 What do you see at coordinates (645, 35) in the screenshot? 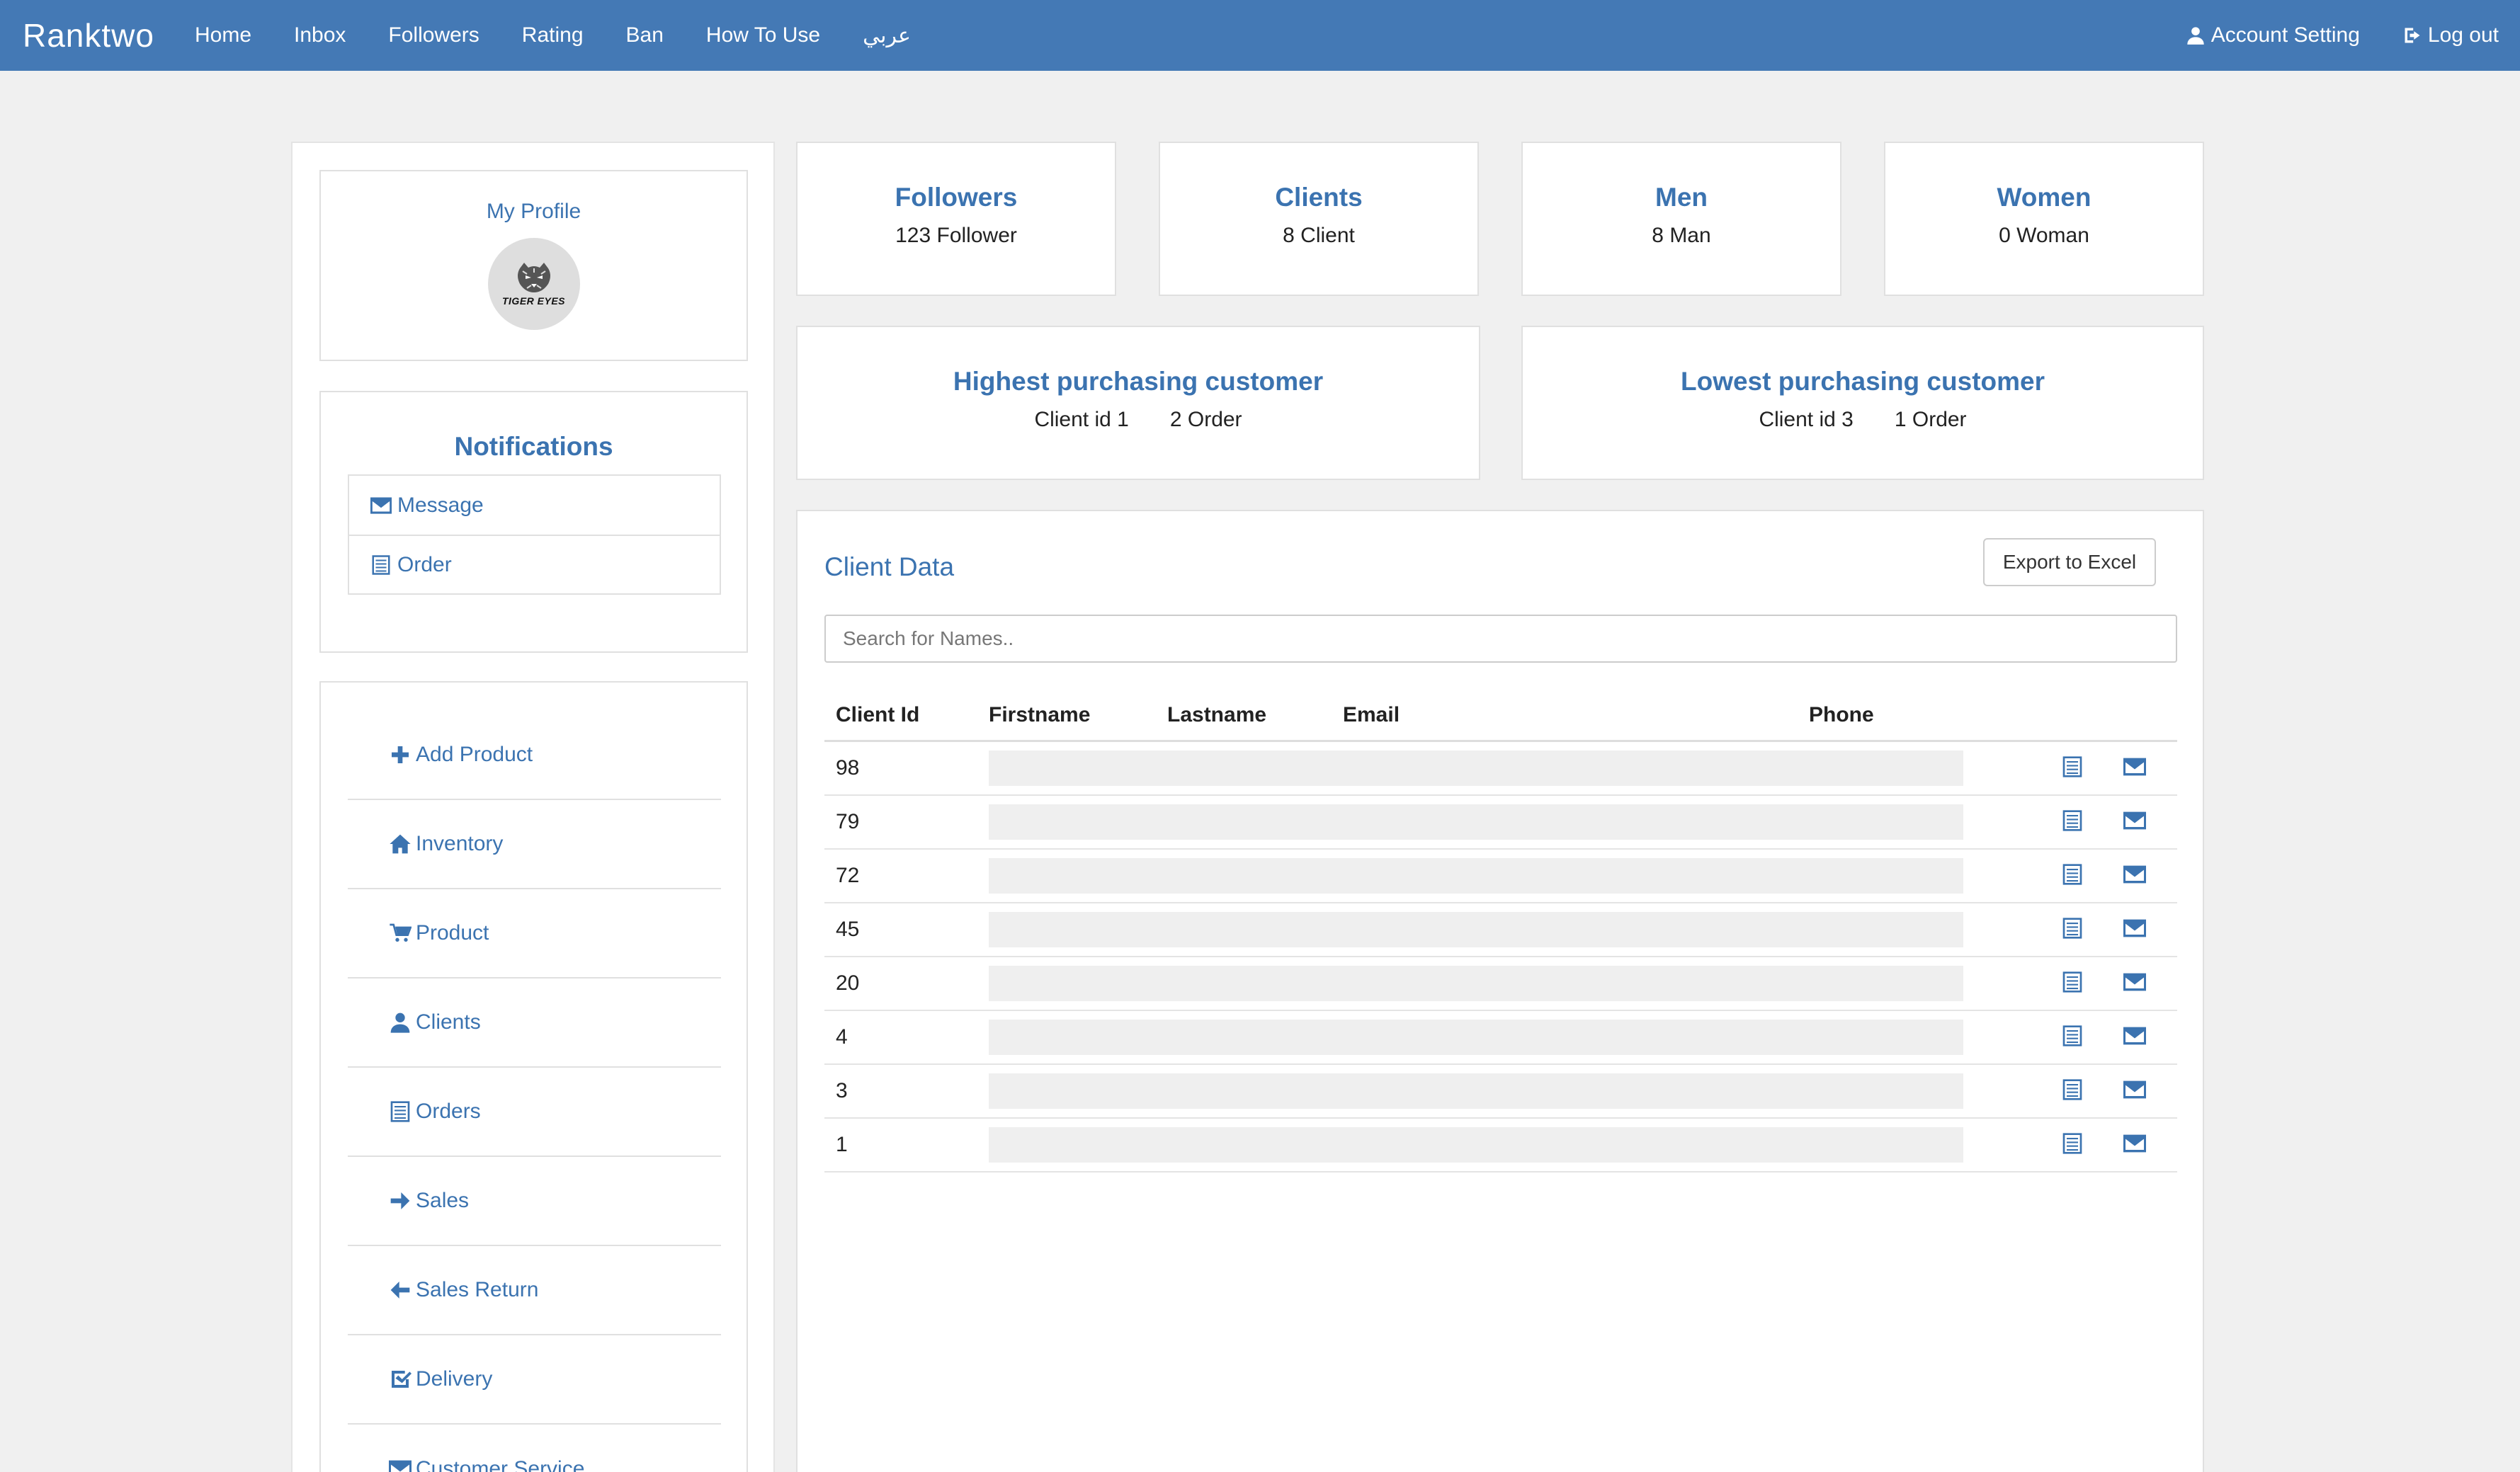
I see `nav-ban: Ban` at bounding box center [645, 35].